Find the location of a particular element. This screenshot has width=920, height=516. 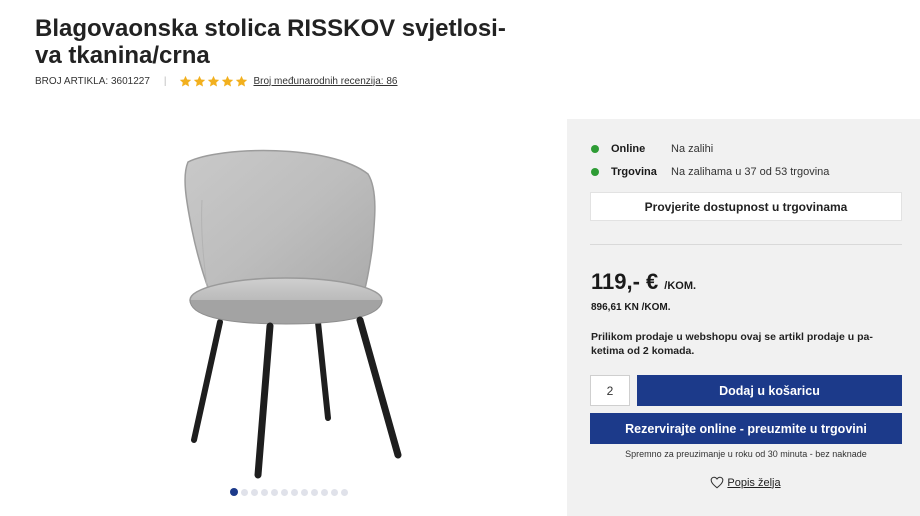

rating-stars is located at coordinates (213, 81).